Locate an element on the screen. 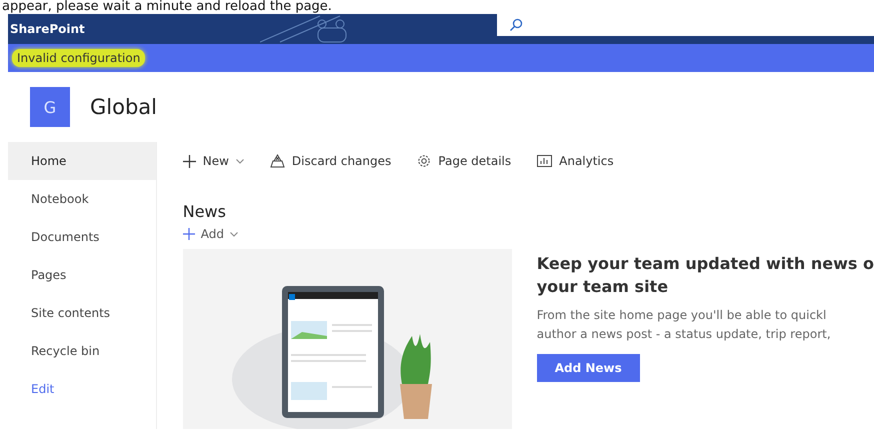 Image resolution: width=874 pixels, height=448 pixels. app-name: SharePoint is located at coordinates (119, 29).